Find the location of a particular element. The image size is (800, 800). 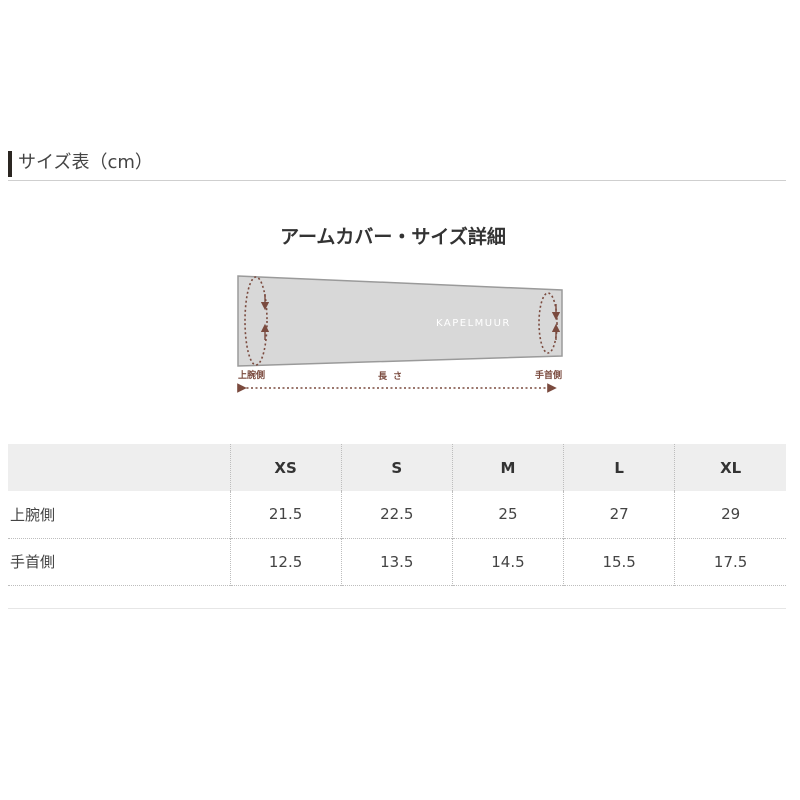

table-cell: 22.5 is located at coordinates (396, 514).